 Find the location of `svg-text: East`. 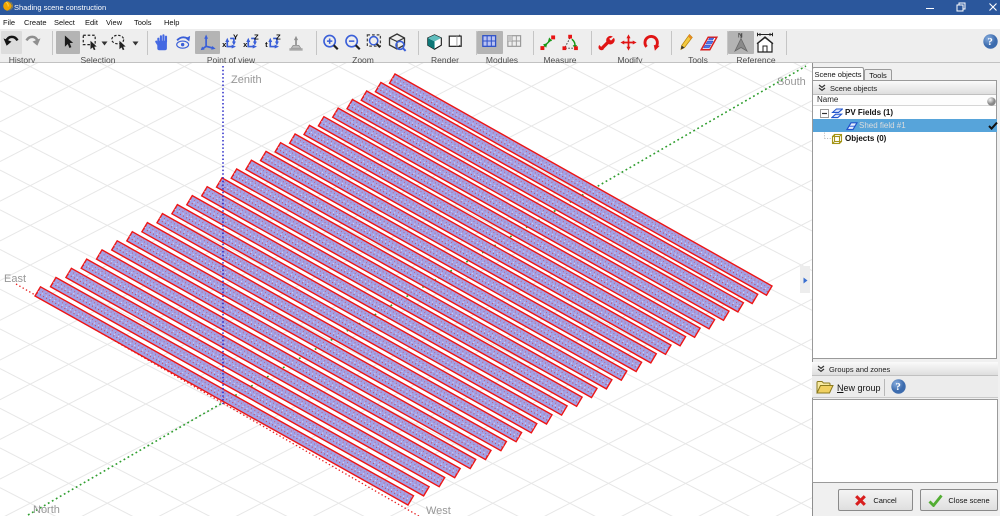

svg-text: East is located at coordinates (15, 279).